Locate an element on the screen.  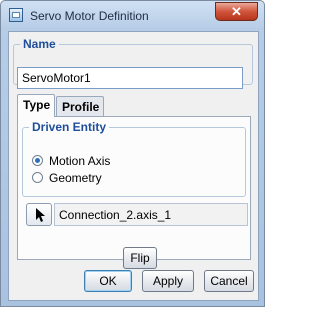
tab-profile: Profile is located at coordinates (80, 106).